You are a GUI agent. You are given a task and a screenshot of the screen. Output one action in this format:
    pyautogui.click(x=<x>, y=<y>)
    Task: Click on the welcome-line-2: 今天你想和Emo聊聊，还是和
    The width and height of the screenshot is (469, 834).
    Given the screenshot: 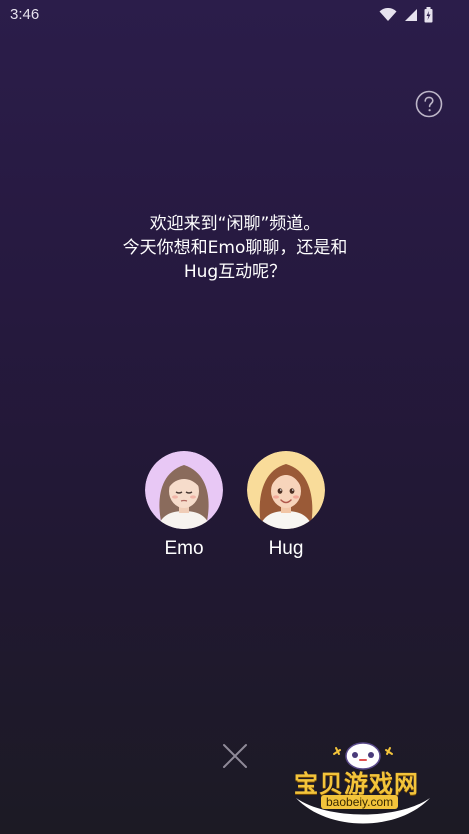 What is the action you would take?
    pyautogui.click(x=235, y=248)
    